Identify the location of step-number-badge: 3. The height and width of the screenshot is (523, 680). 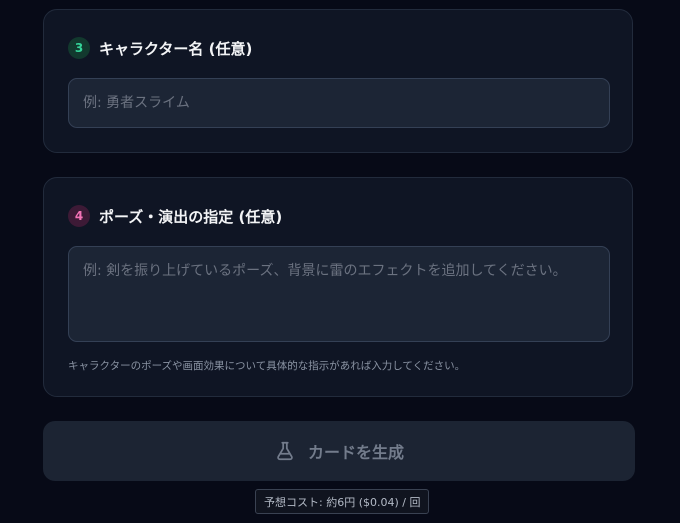
(79, 48).